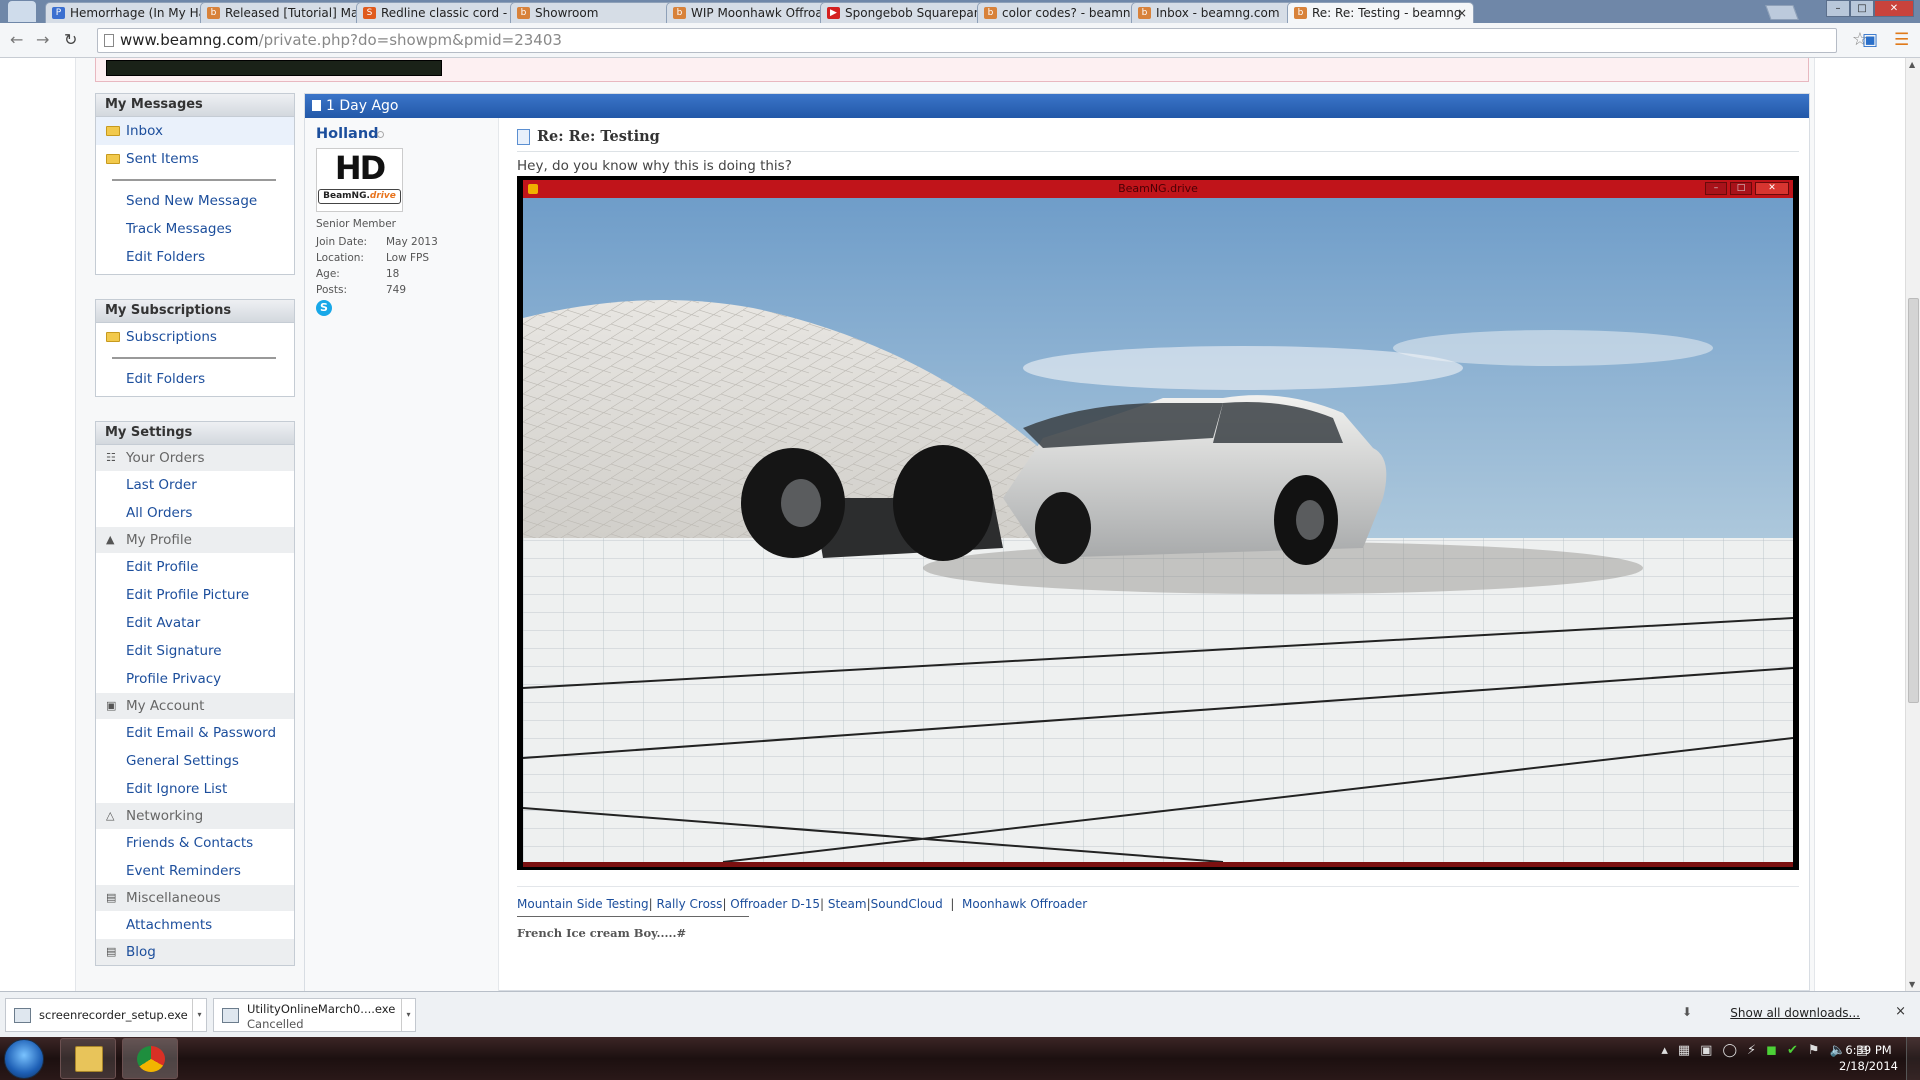  Describe the element at coordinates (195, 458) in the screenshot. I see `sidebar-category-your-orders: ☷ Your Orders` at that location.